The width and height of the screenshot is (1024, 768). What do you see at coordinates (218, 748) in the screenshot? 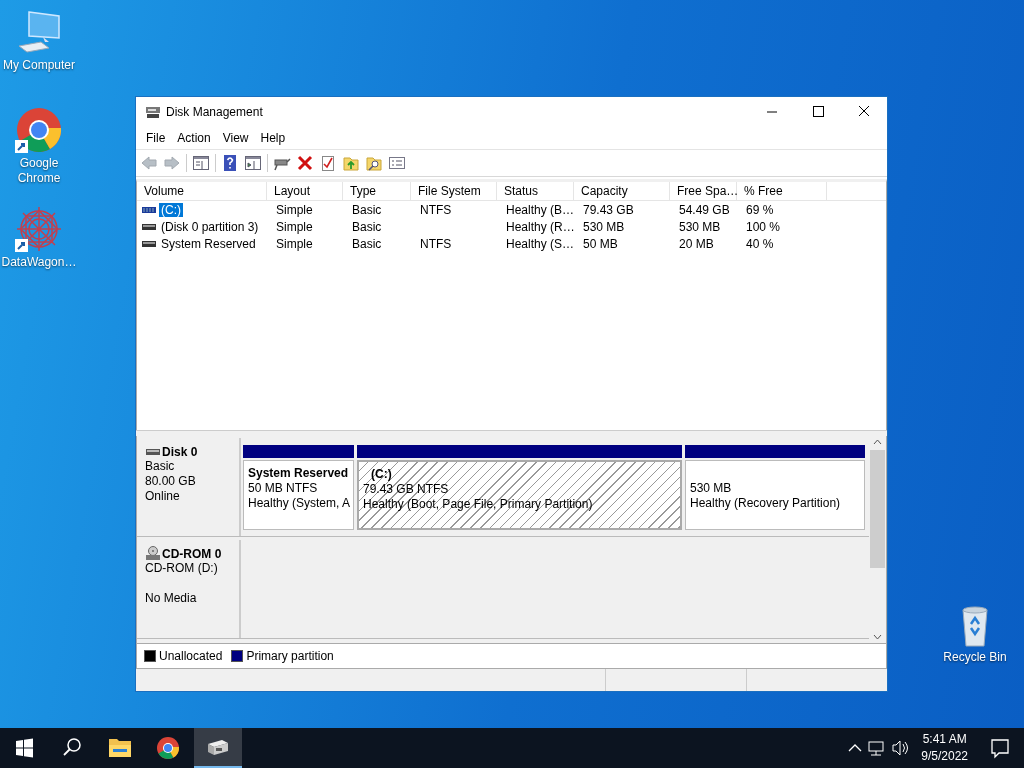
I see `disk-drive-icon` at bounding box center [218, 748].